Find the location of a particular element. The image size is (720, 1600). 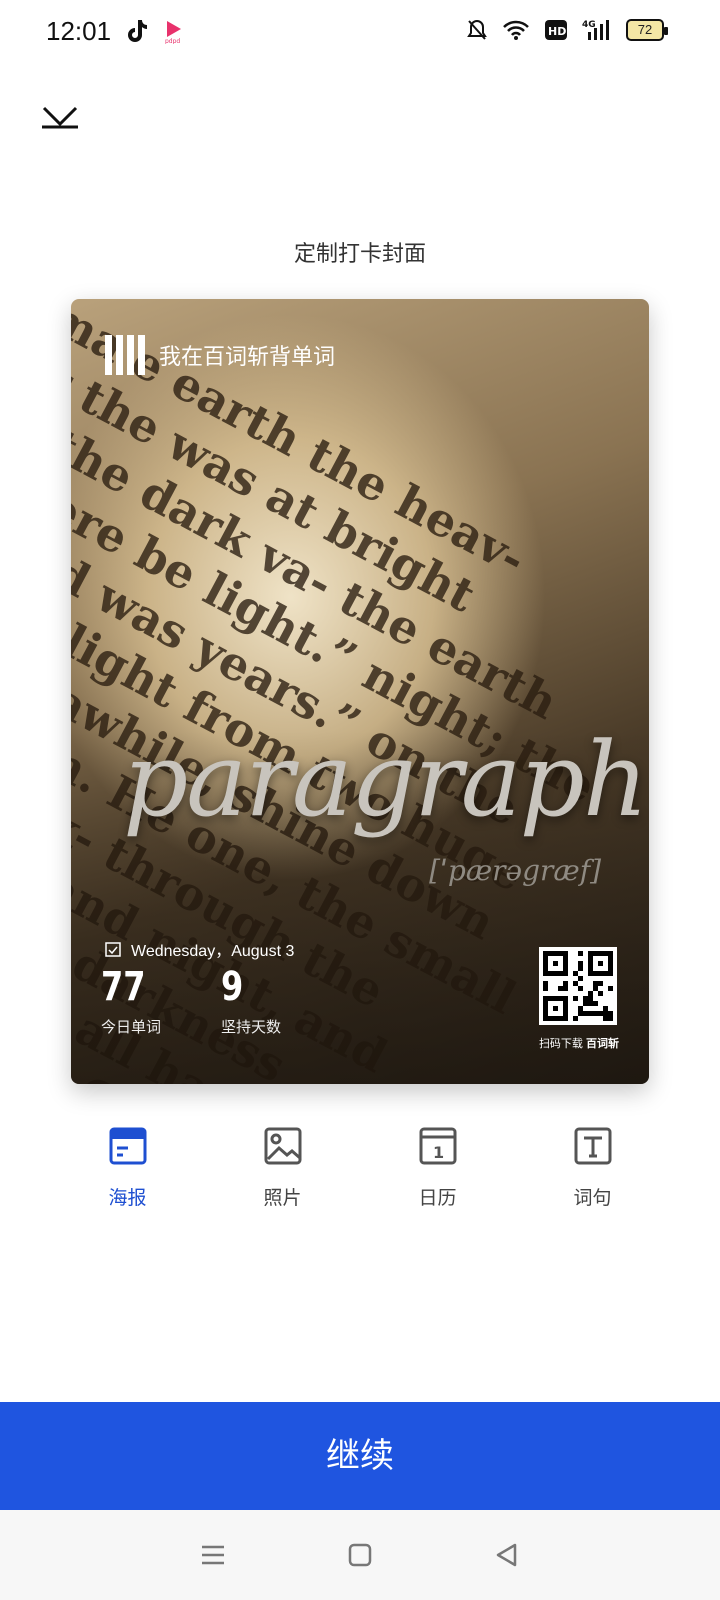

brand-text: 我在百词斩背单词 is located at coordinates (247, 356).